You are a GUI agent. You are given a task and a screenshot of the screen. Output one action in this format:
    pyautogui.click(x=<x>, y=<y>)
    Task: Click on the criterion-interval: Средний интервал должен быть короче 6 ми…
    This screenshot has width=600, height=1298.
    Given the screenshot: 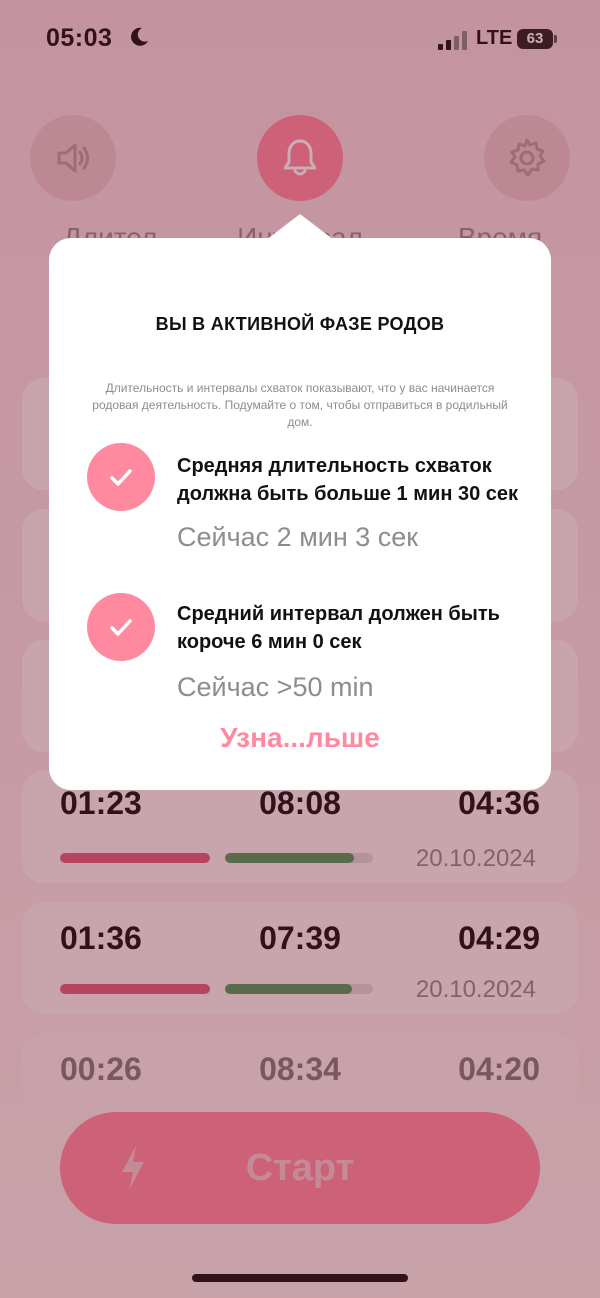 What is the action you would take?
    pyautogui.click(x=338, y=628)
    